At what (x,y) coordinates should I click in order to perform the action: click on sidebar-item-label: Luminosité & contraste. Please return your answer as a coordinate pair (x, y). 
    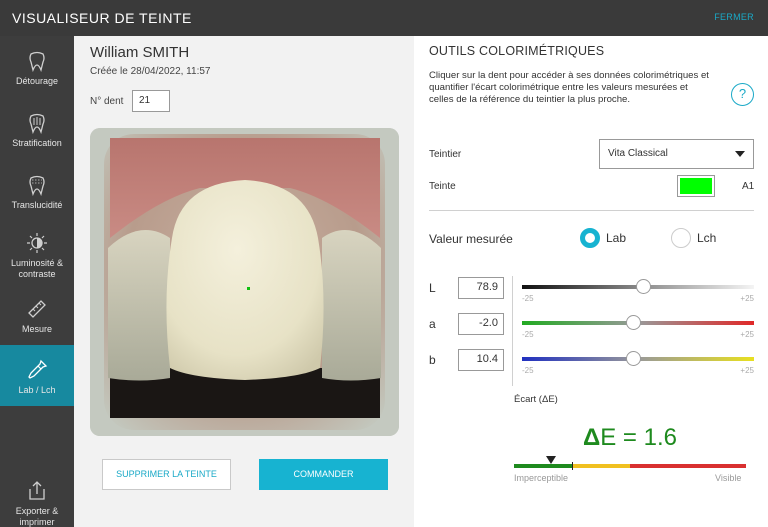
    Looking at the image, I should click on (37, 268).